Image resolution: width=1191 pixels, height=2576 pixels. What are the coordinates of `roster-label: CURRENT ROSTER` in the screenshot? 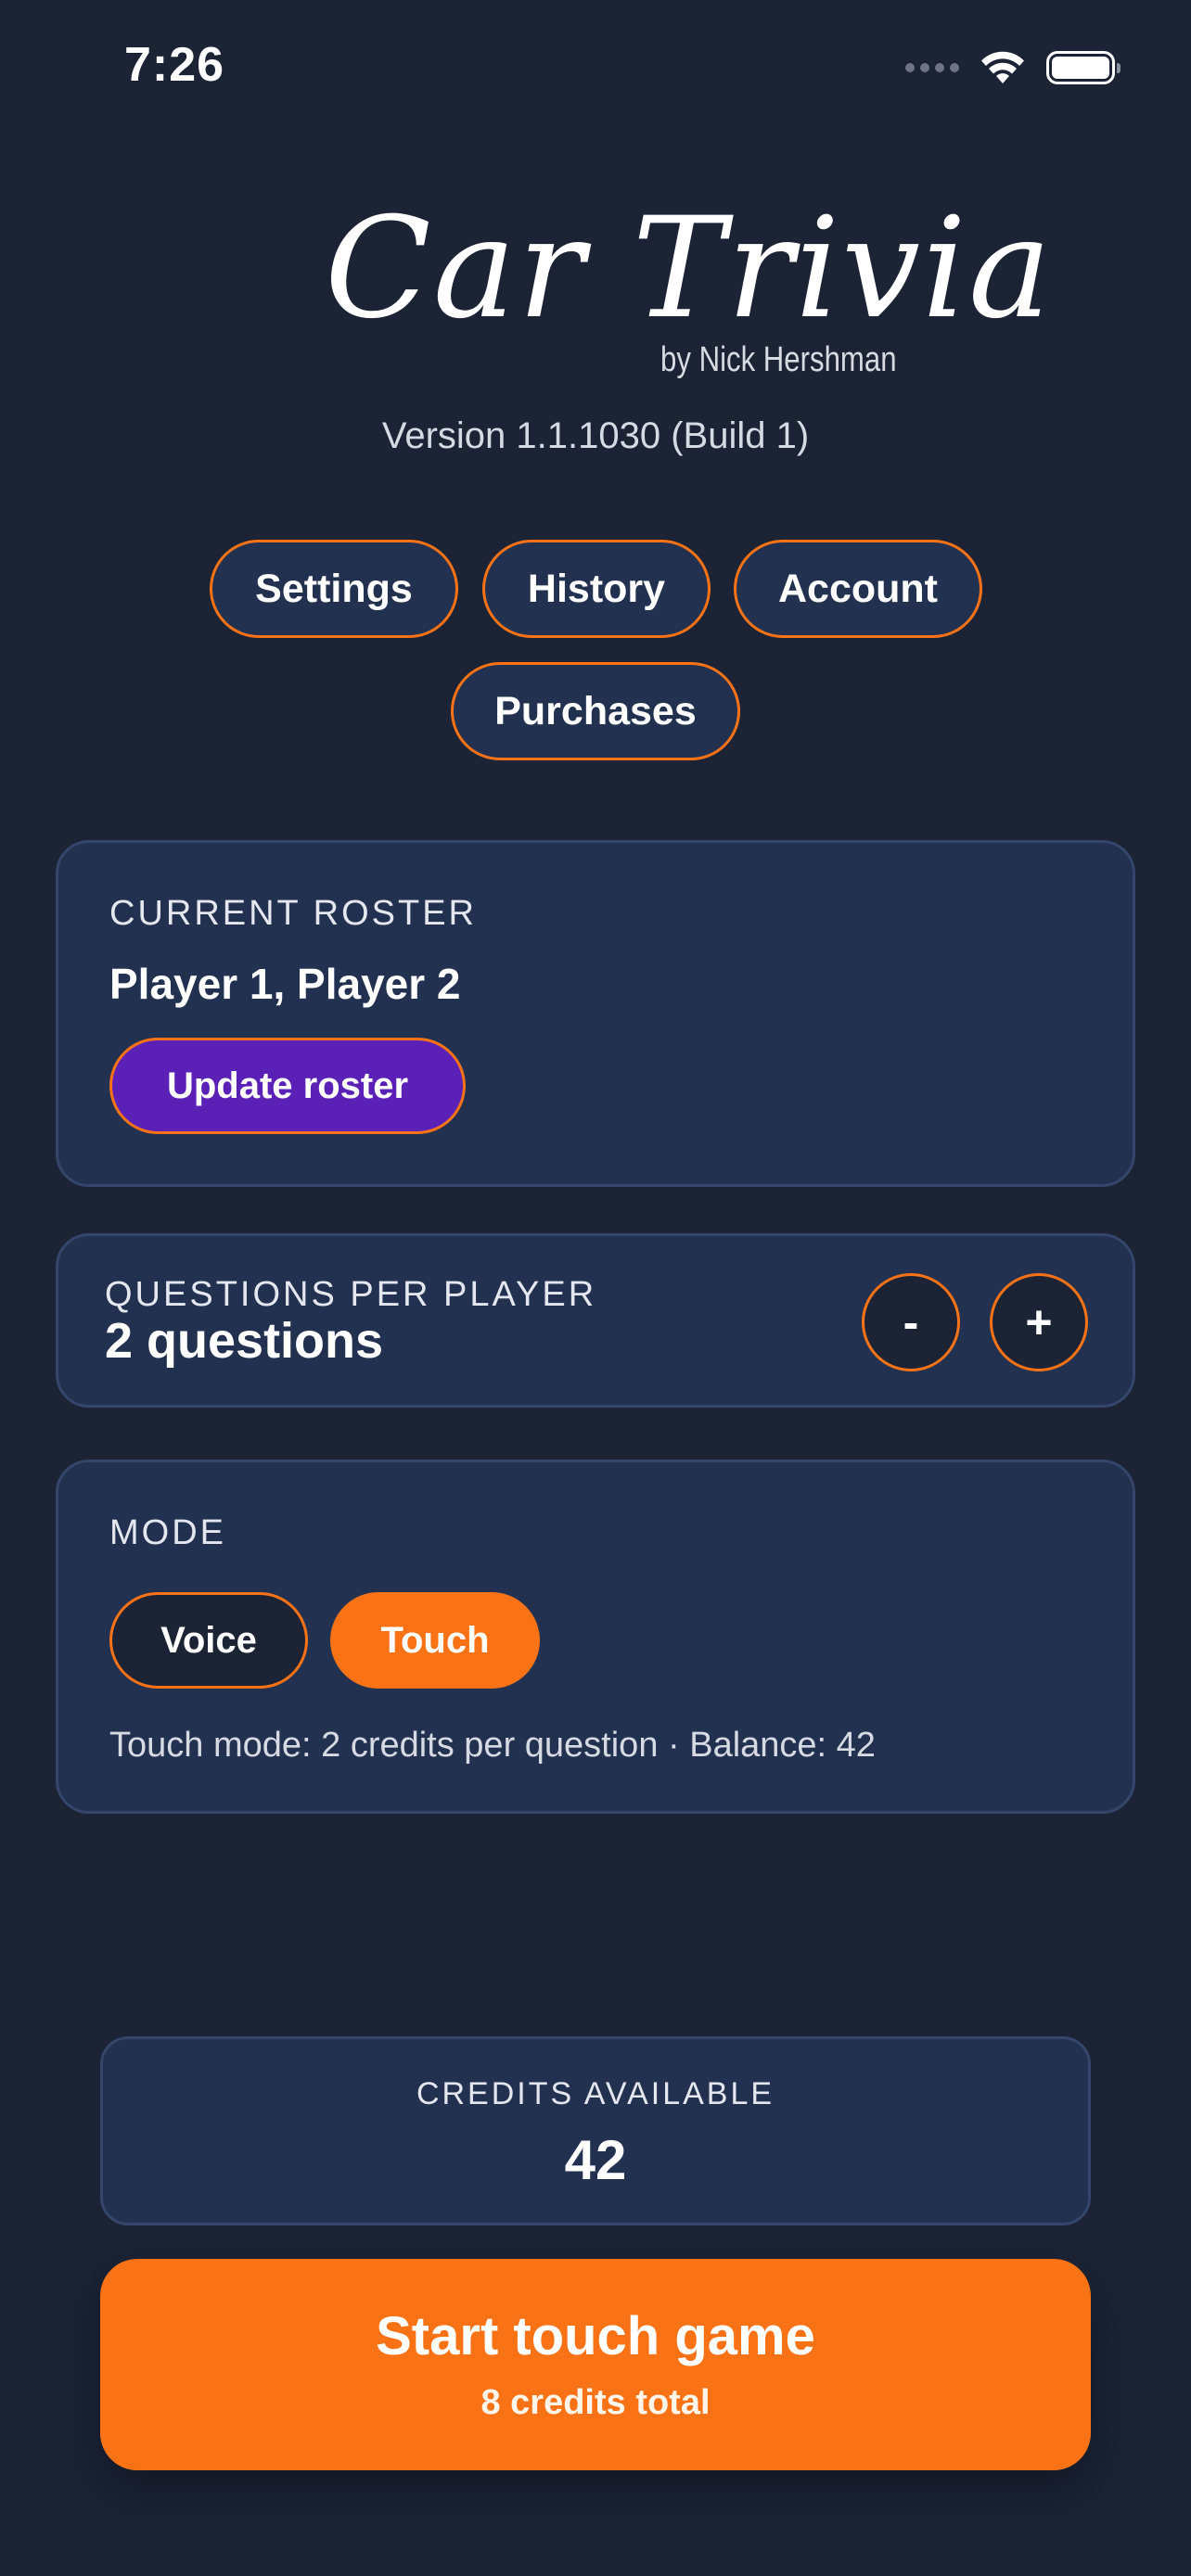 It's located at (293, 913).